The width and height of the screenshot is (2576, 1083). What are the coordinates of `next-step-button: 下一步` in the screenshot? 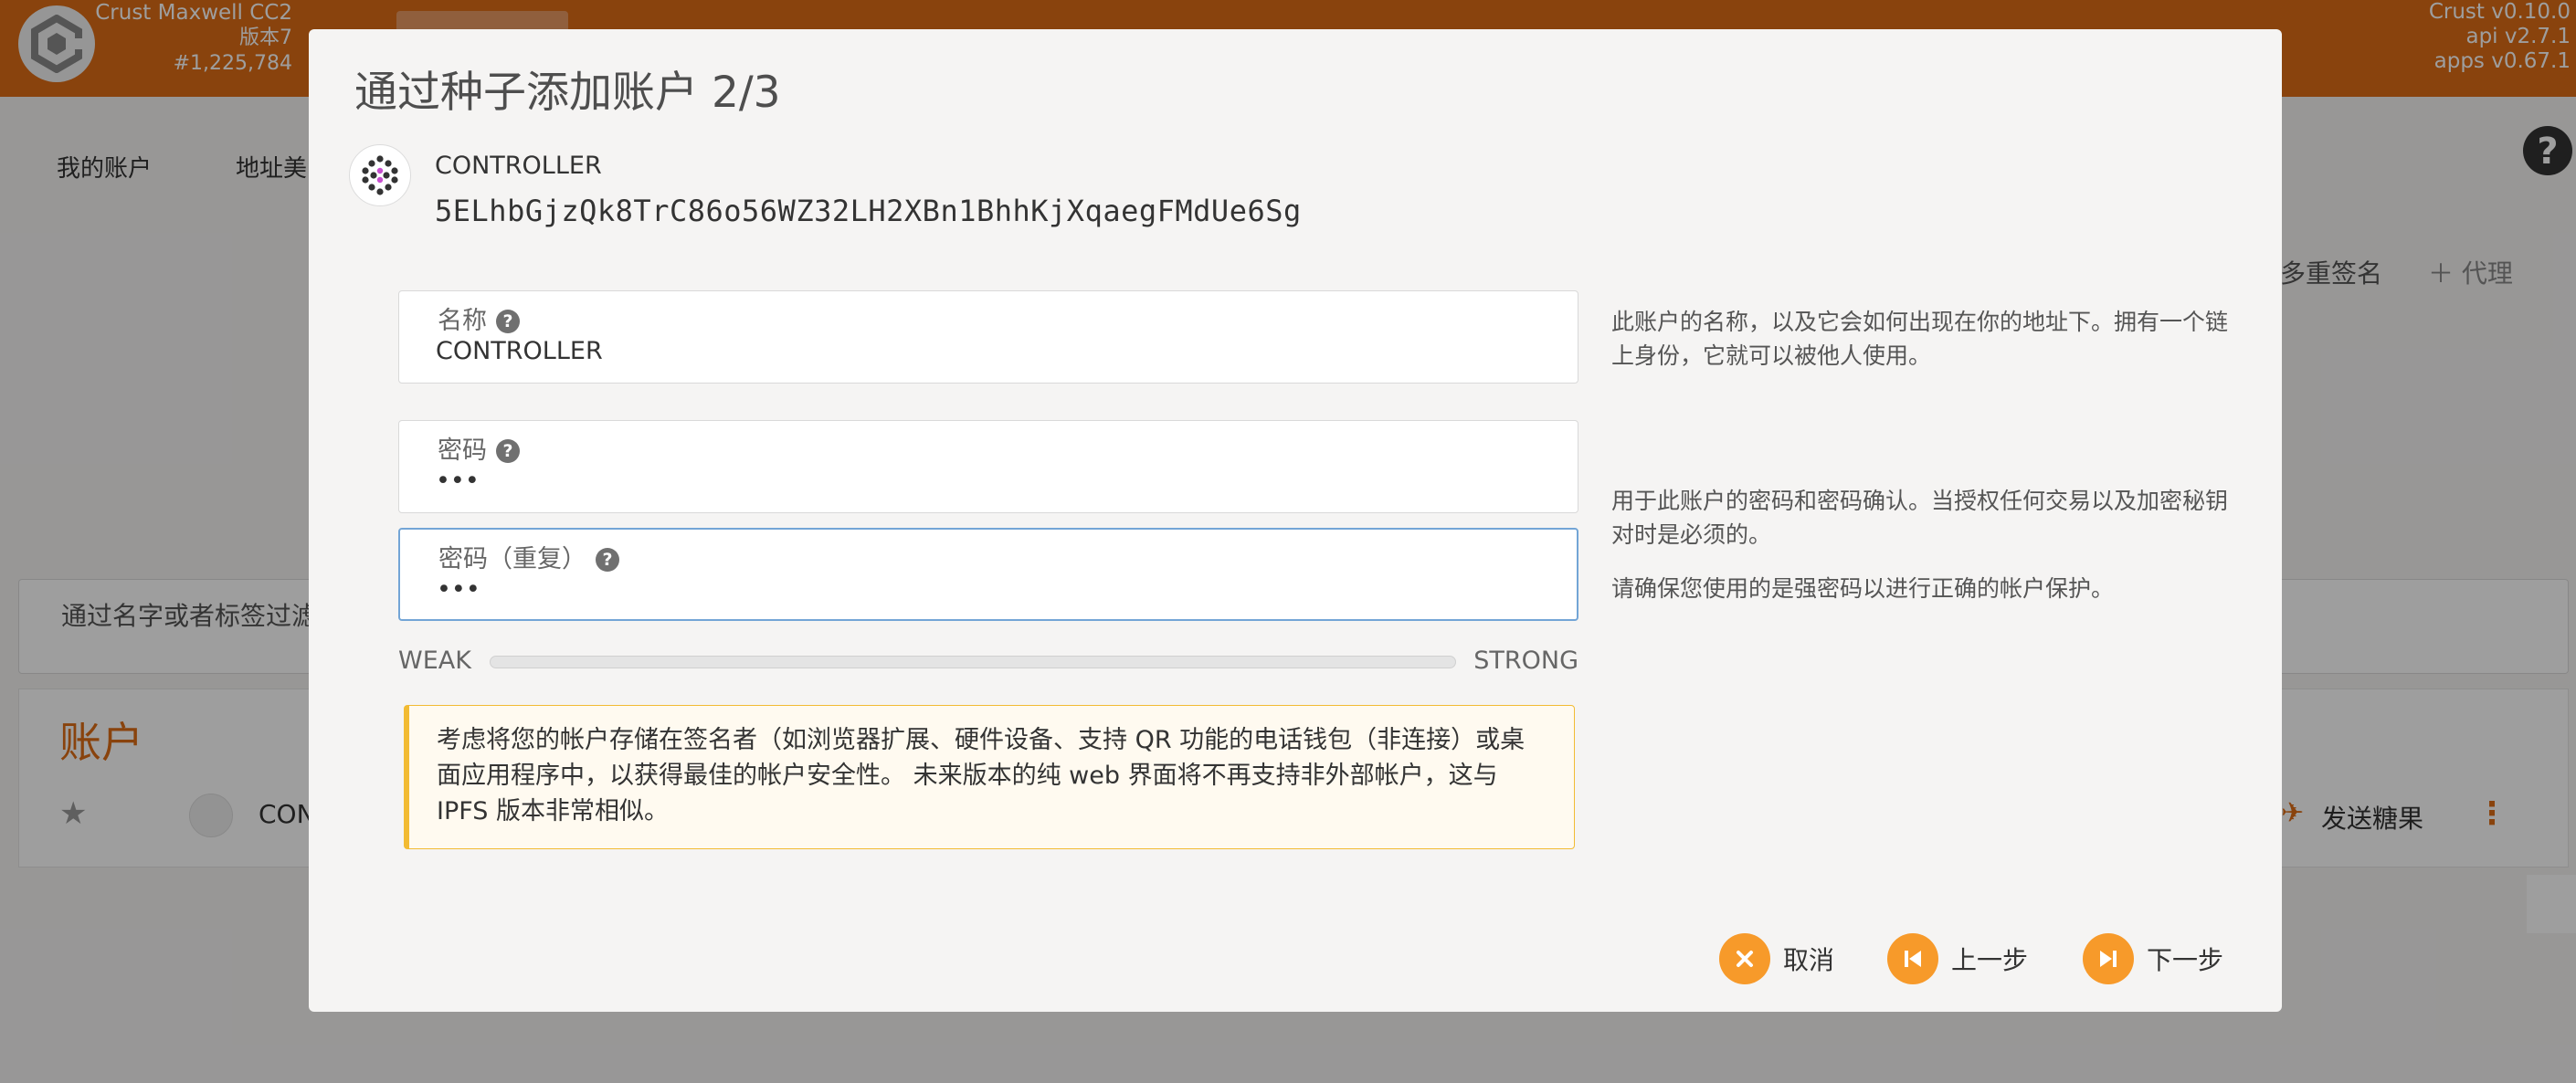 It's located at (2153, 958).